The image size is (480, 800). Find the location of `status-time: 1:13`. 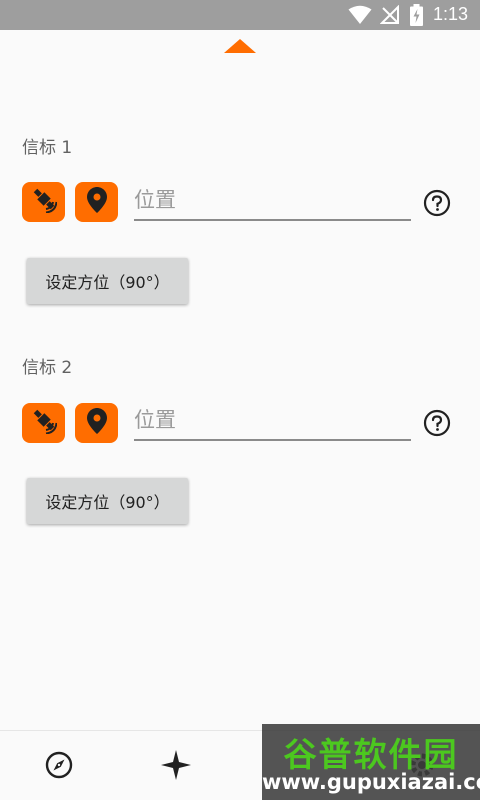

status-time: 1:13 is located at coordinates (450, 14).